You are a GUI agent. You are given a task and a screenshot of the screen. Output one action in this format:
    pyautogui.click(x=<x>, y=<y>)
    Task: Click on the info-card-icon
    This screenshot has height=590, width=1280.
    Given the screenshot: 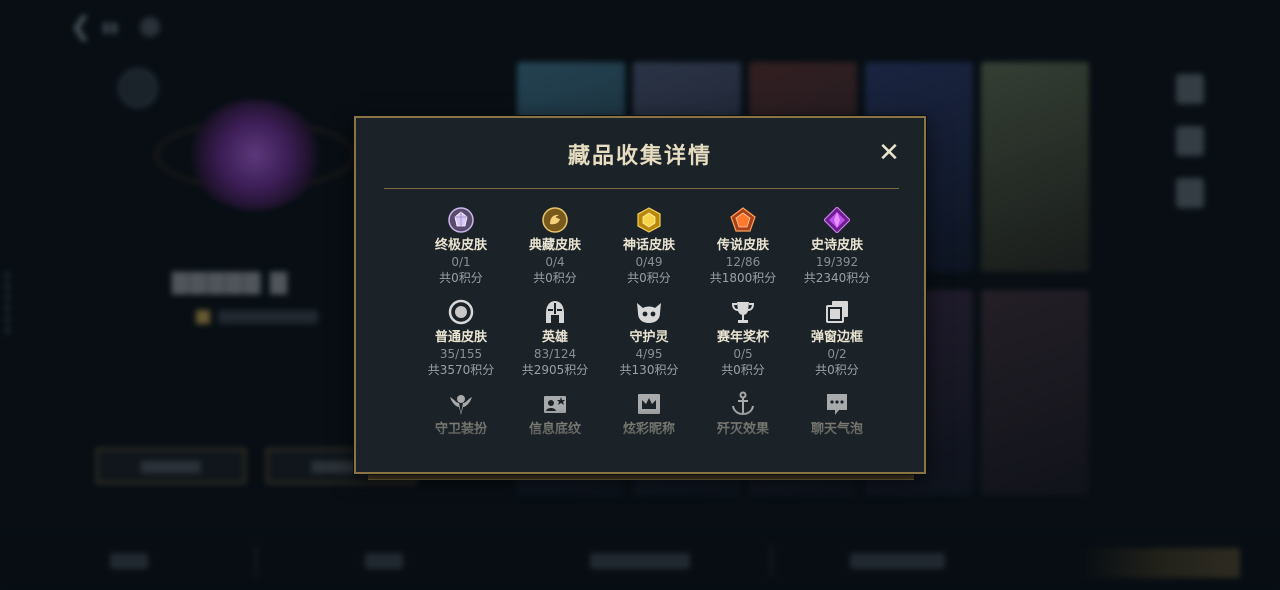 What is the action you would take?
    pyautogui.click(x=555, y=404)
    